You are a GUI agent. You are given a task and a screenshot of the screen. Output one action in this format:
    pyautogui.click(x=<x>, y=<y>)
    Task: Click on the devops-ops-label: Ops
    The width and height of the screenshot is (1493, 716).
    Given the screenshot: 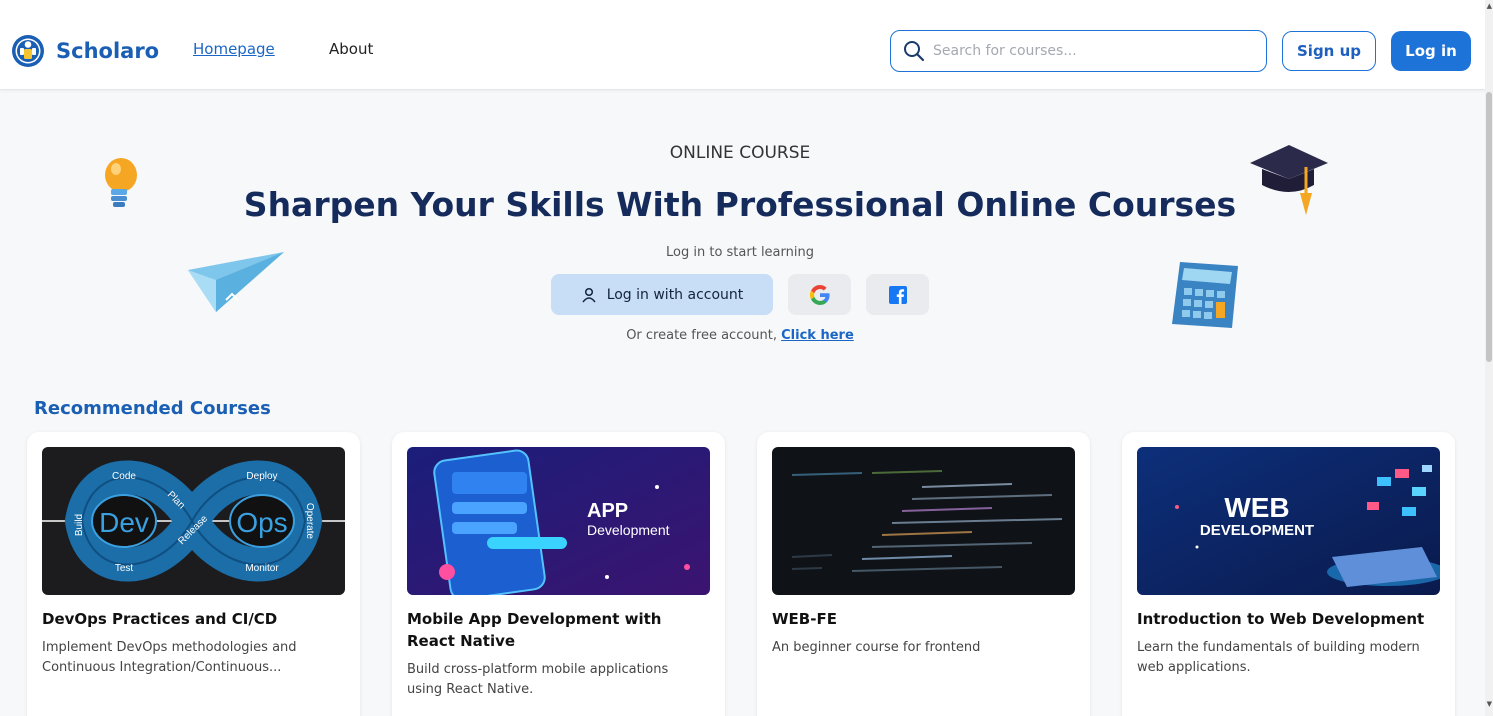 What is the action you would take?
    pyautogui.click(x=261, y=522)
    